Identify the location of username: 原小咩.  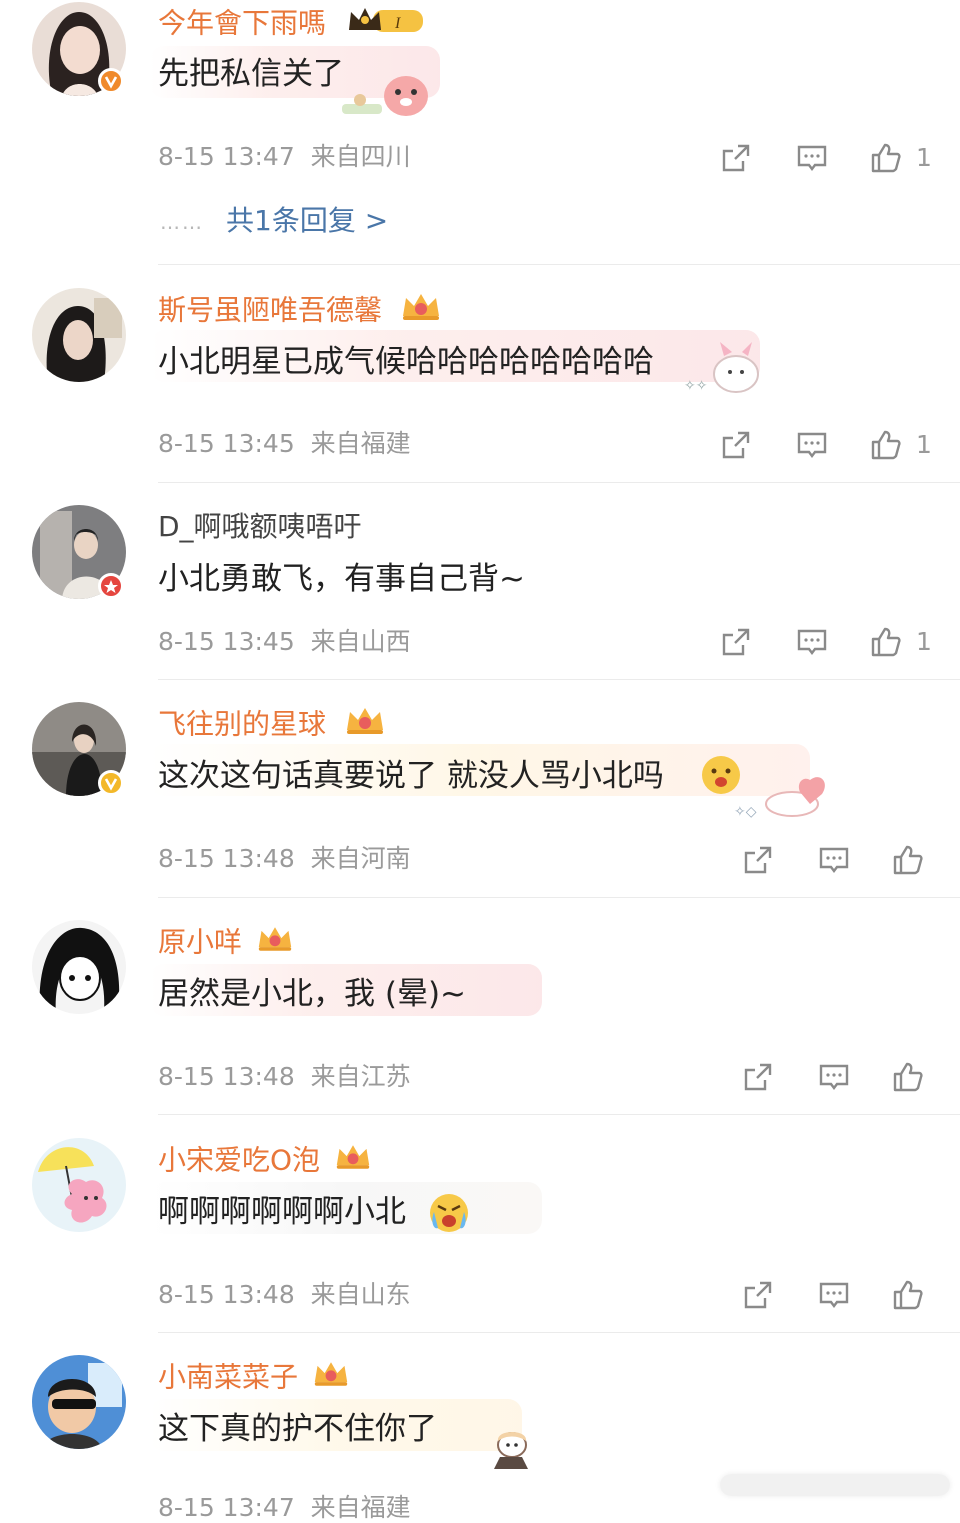
(225, 943).